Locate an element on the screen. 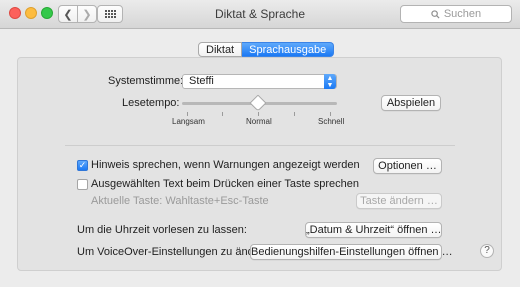  system-voice-label: Systemstimme: is located at coordinates (146, 81).